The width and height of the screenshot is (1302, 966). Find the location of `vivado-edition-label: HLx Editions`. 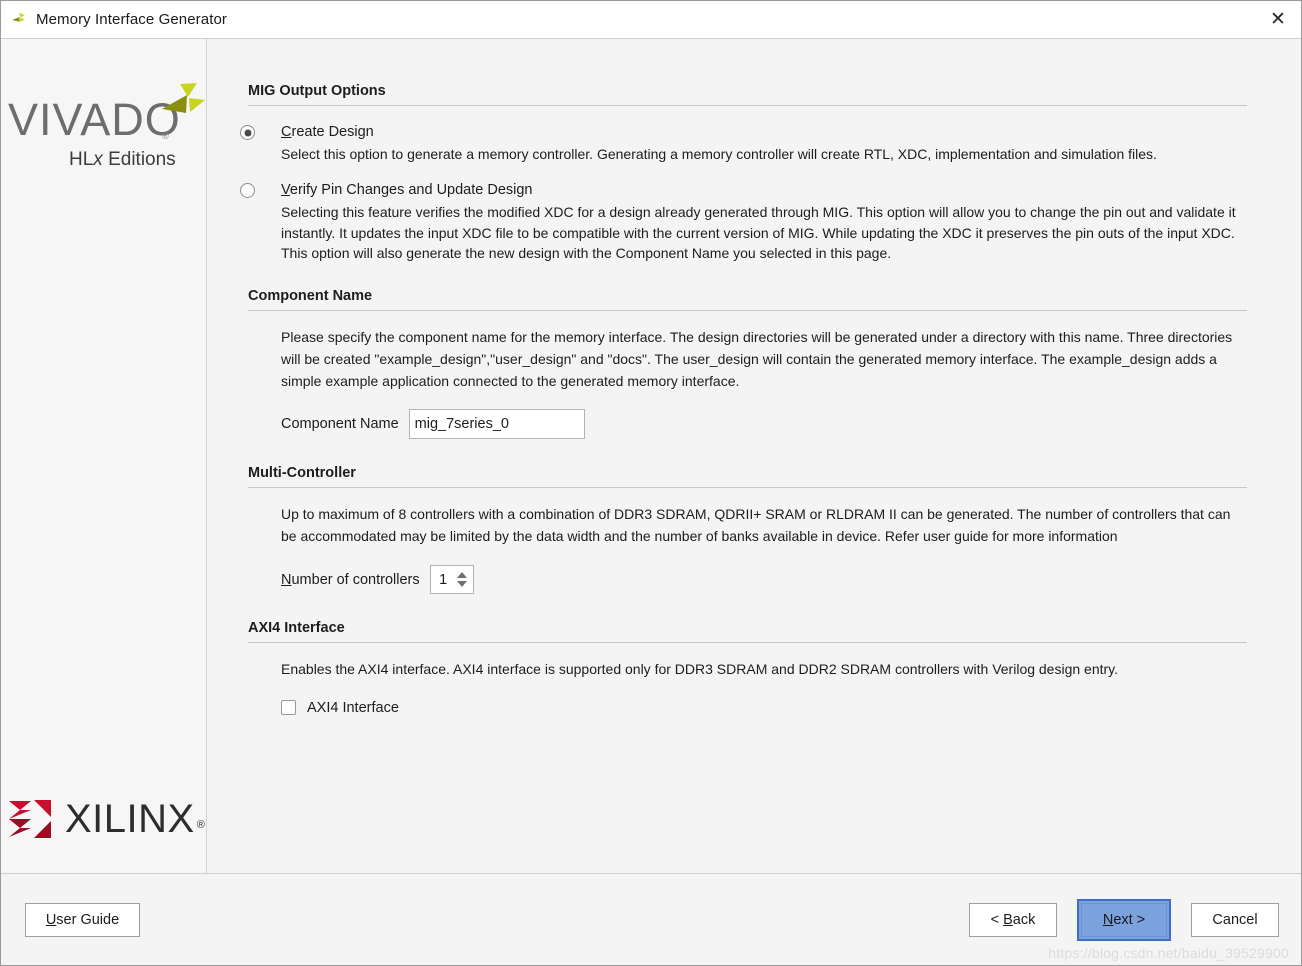

vivado-edition-label: HLx Editions is located at coordinates (122, 159).